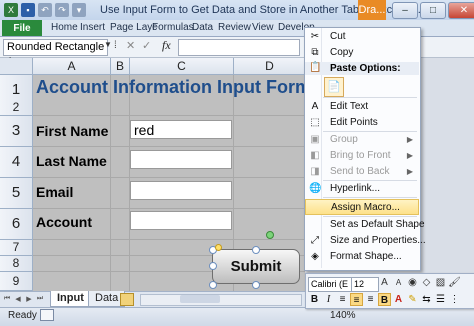 This screenshot has height=326, width=474. Describe the element at coordinates (16, 162) in the screenshot. I see `row-header-4: 4` at that location.